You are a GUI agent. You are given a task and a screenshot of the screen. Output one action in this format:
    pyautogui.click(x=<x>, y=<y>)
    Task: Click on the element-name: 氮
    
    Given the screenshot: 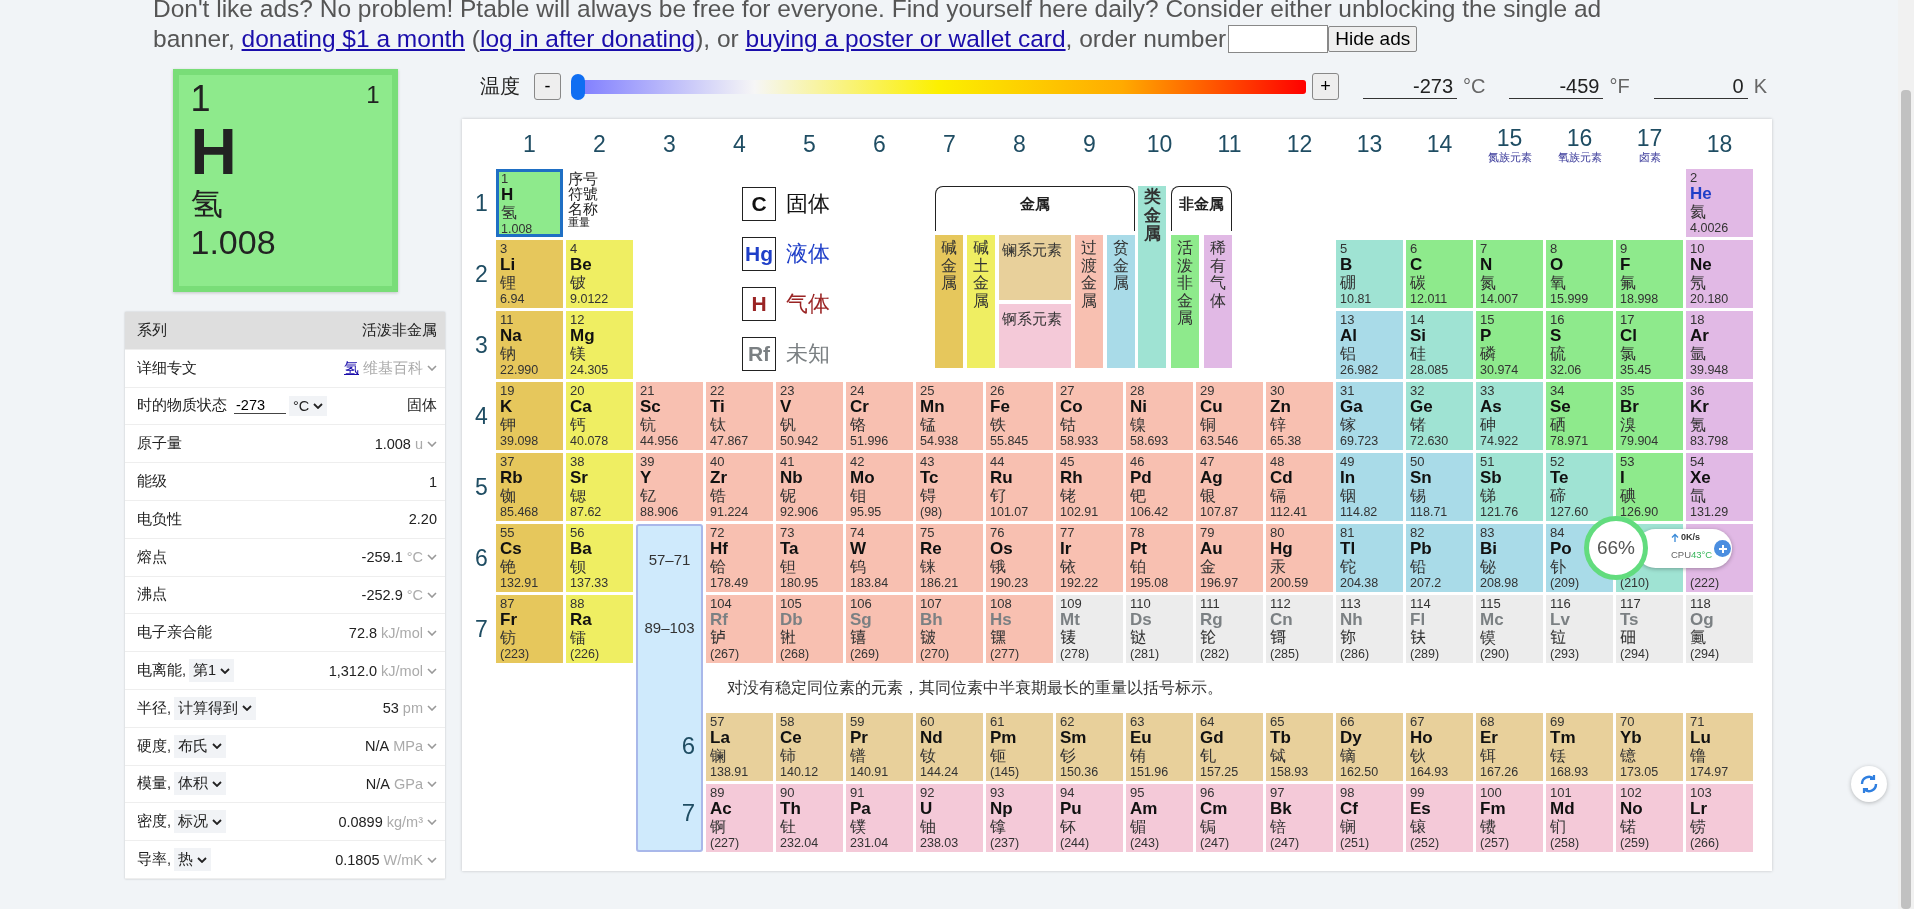 What is the action you would take?
    pyautogui.click(x=1488, y=283)
    